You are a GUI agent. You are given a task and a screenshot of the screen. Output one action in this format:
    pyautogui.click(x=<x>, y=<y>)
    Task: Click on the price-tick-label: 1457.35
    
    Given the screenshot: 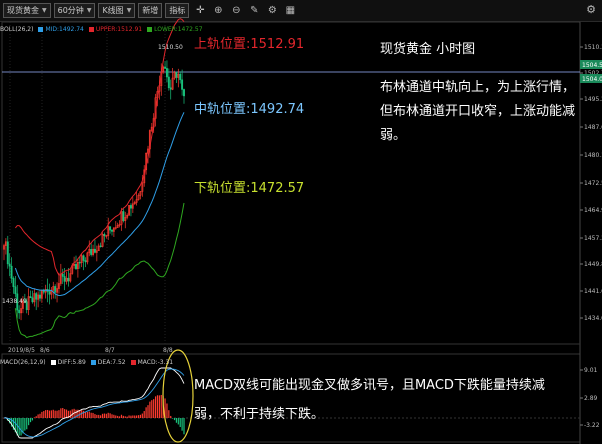 What is the action you would take?
    pyautogui.click(x=593, y=238)
    